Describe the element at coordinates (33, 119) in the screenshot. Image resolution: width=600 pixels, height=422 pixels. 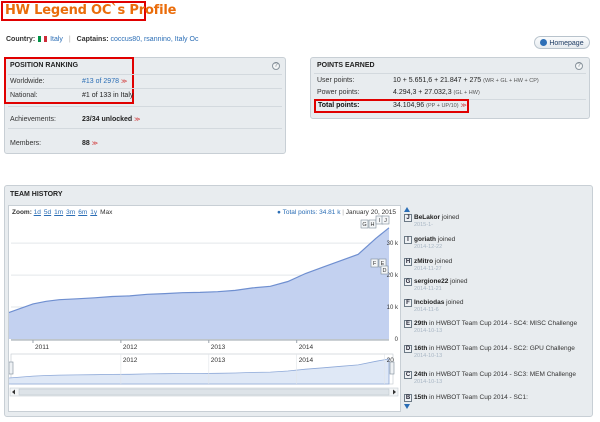
I see `achievements-label: Achievements:` at that location.